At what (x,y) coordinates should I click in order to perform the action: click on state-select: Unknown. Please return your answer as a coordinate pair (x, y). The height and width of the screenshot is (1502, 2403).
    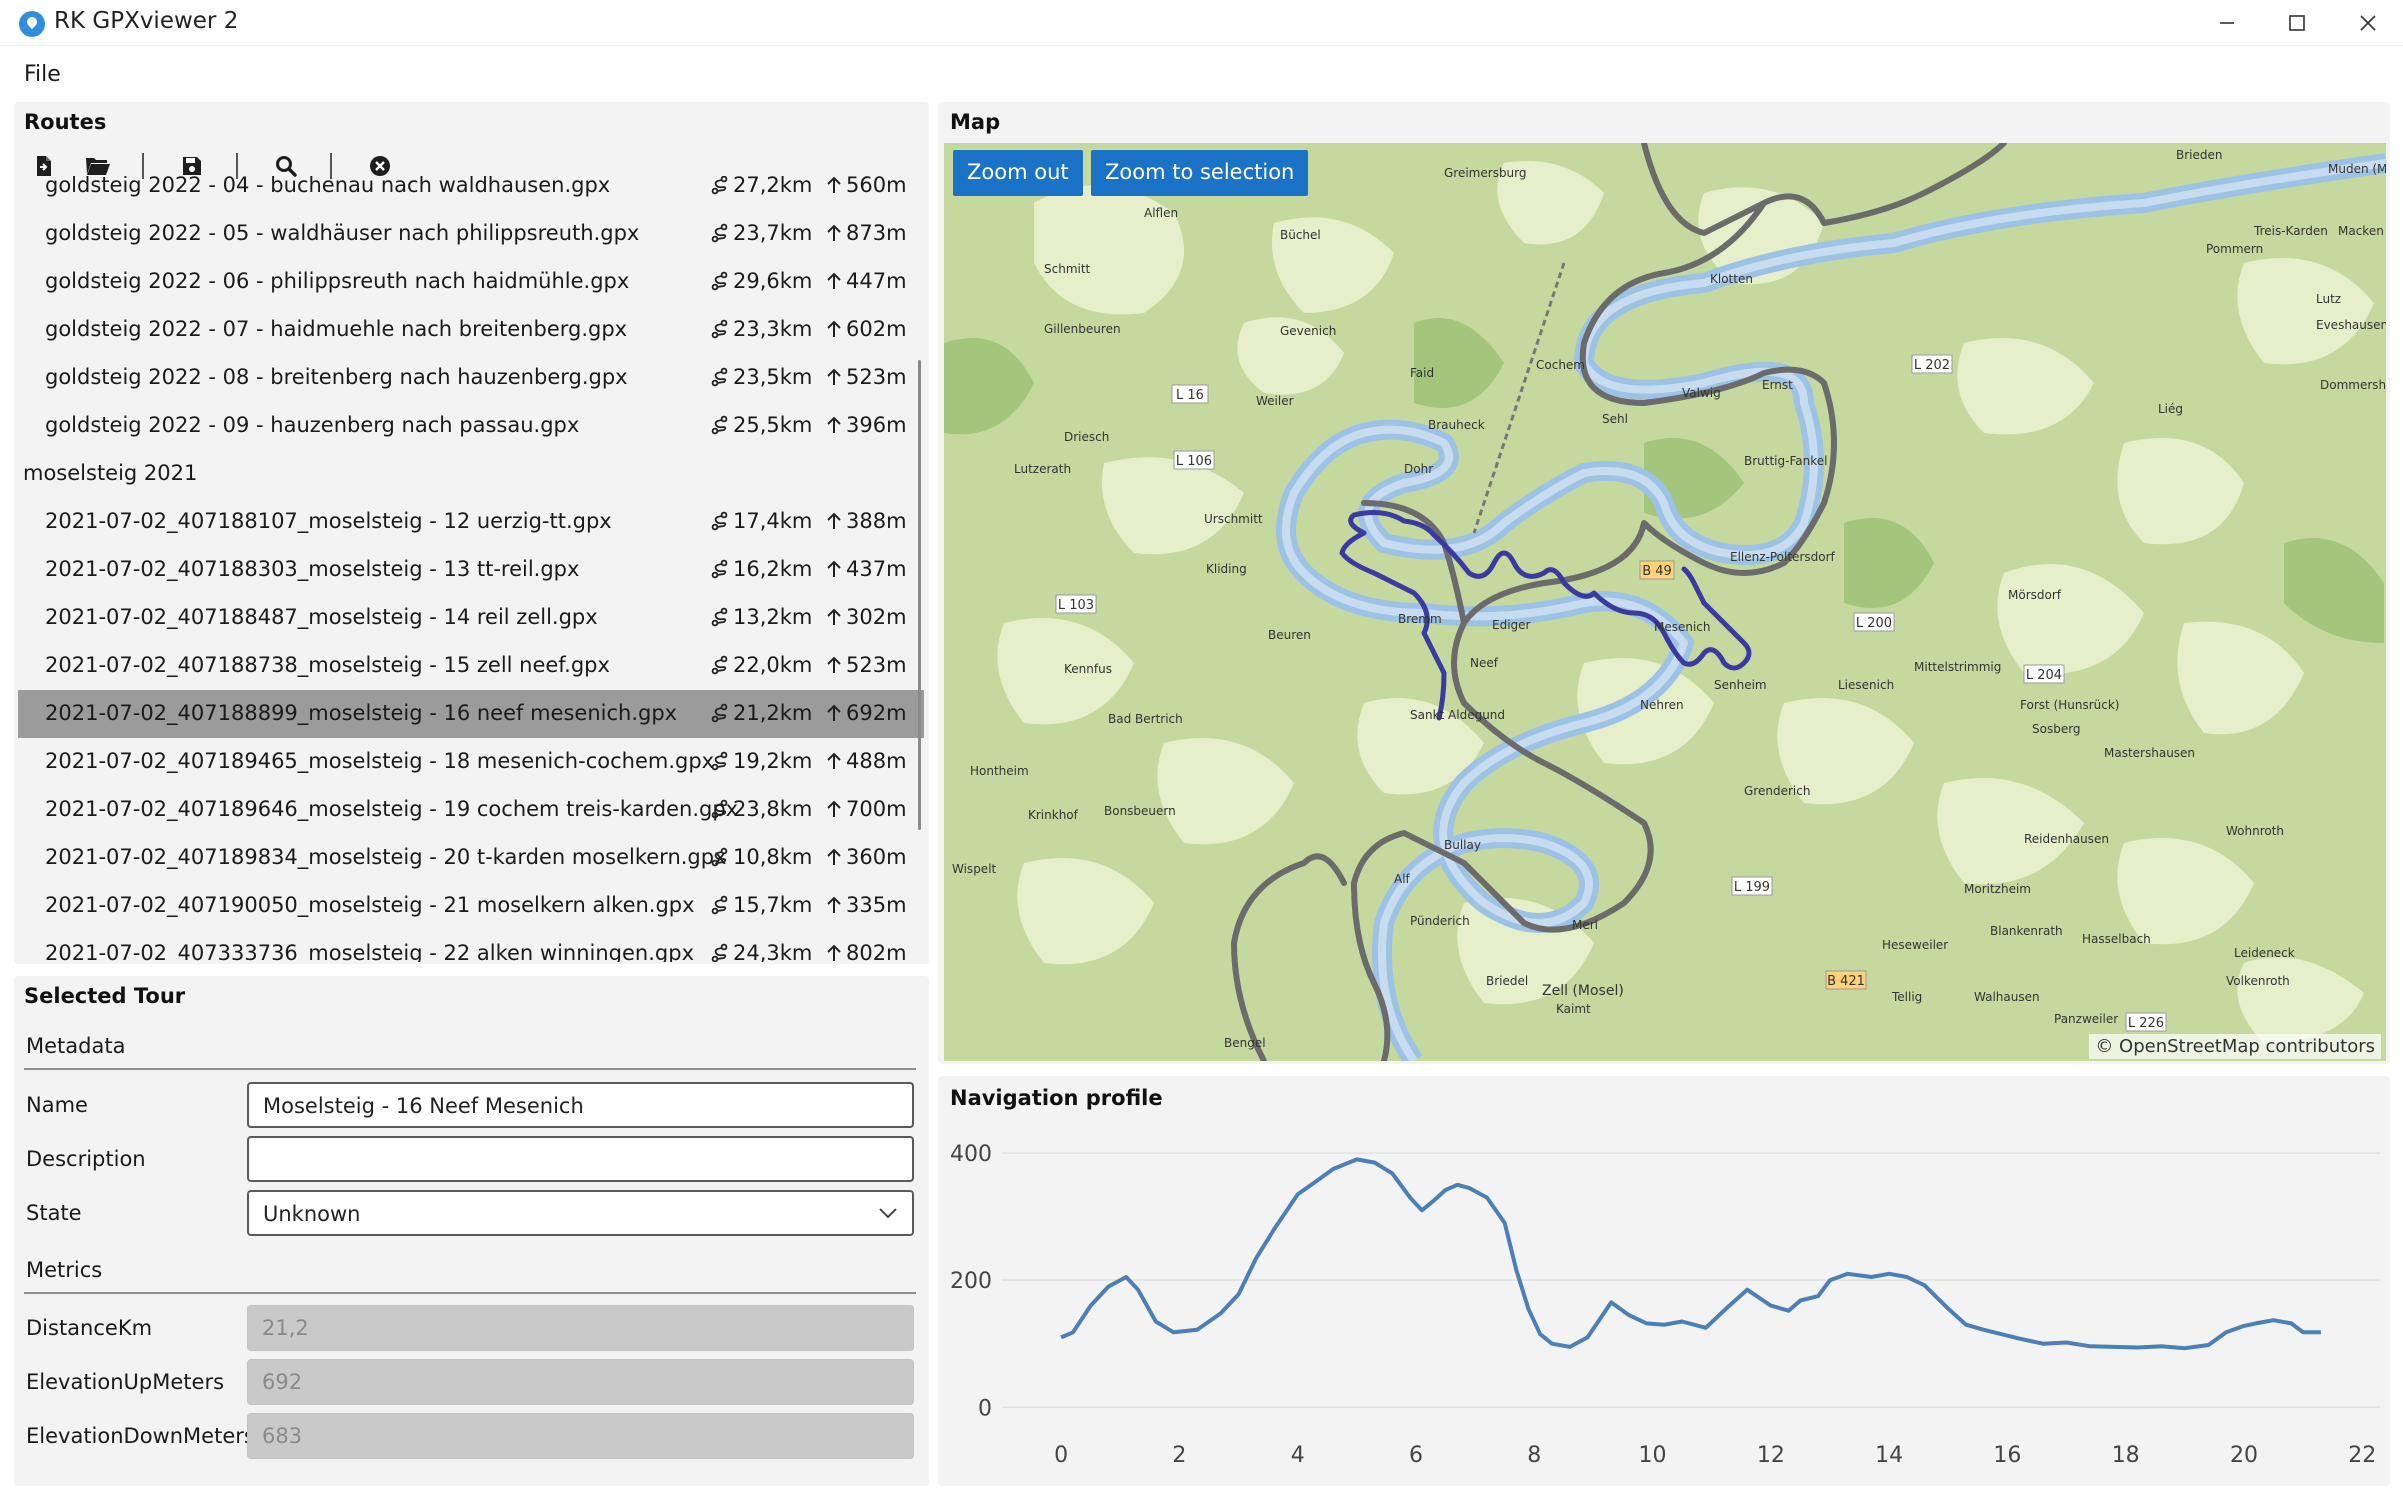
    Looking at the image, I should click on (580, 1213).